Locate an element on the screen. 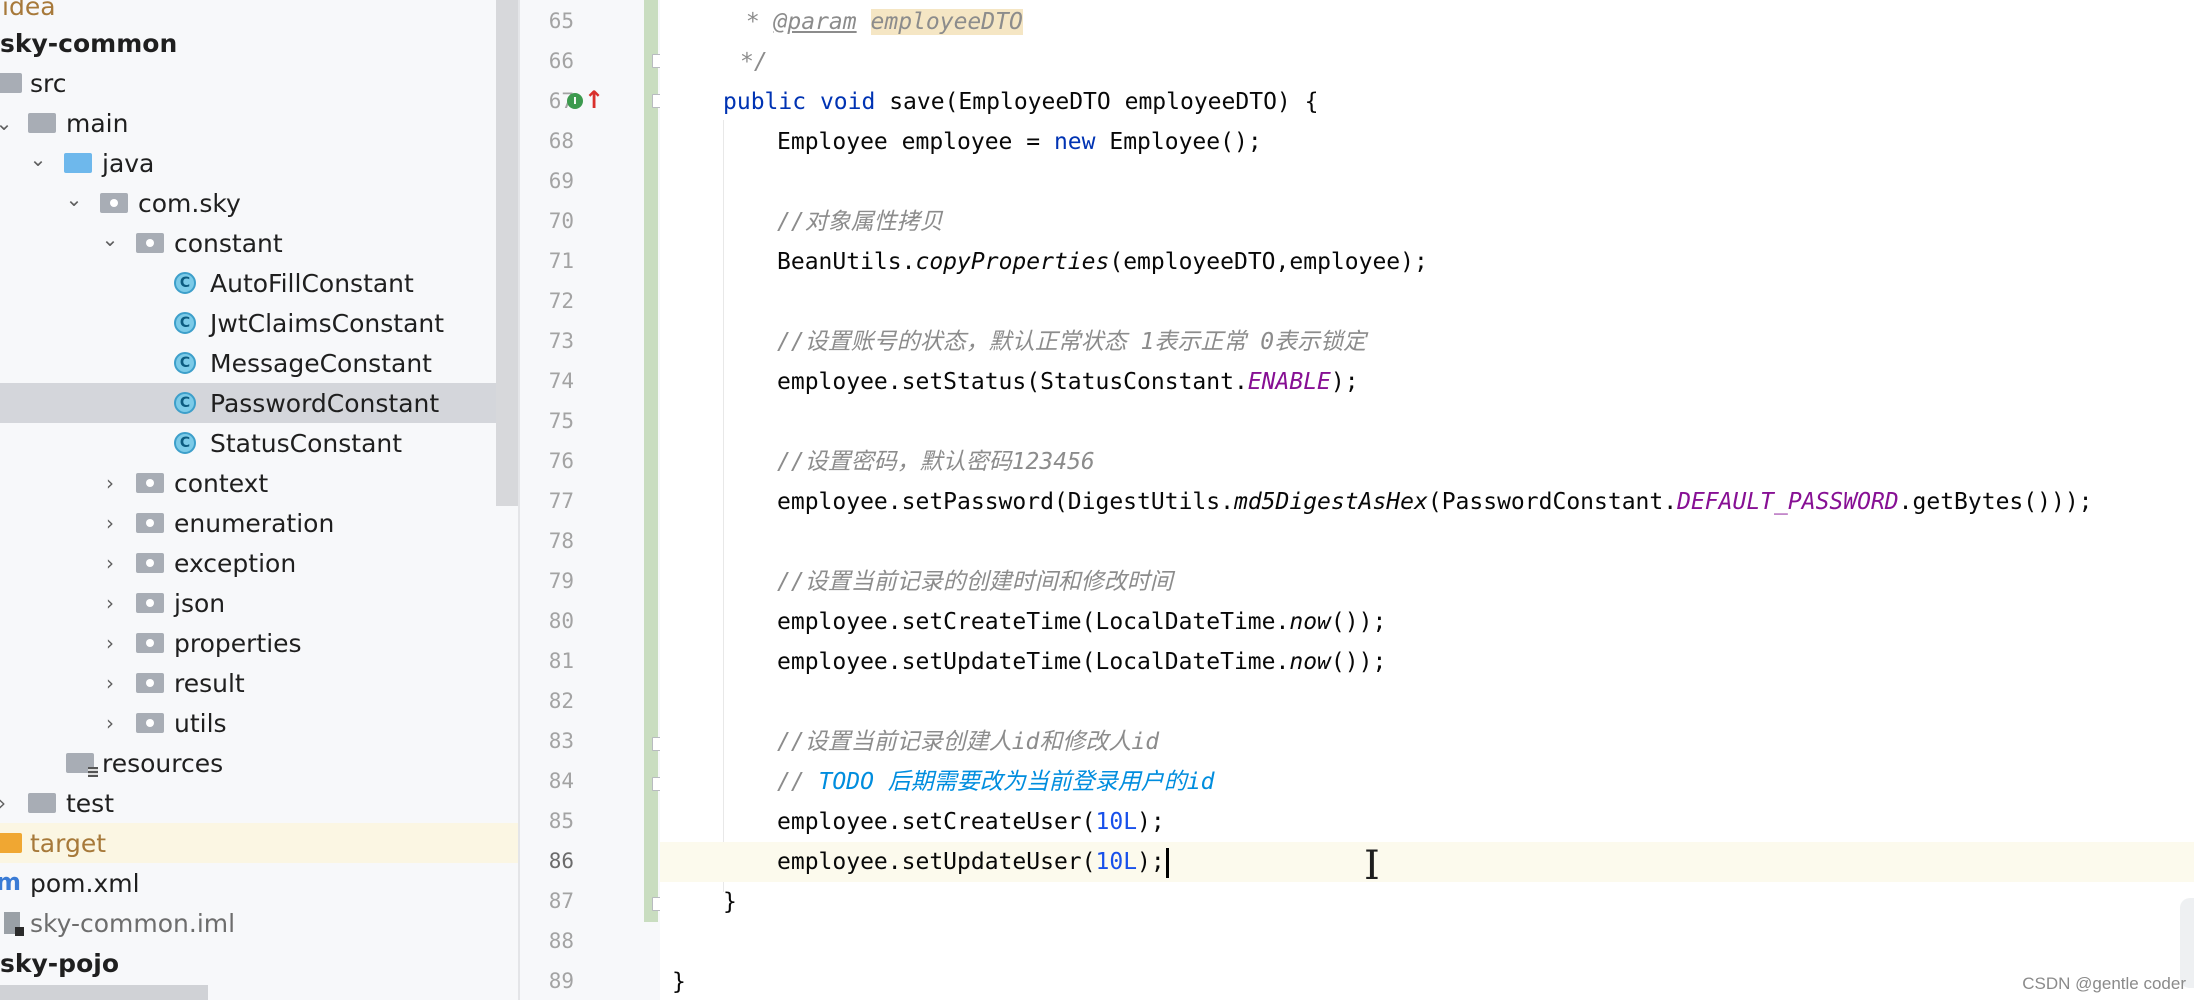  tree-item-sky-pojo: sky-pojo is located at coordinates (259, 963).